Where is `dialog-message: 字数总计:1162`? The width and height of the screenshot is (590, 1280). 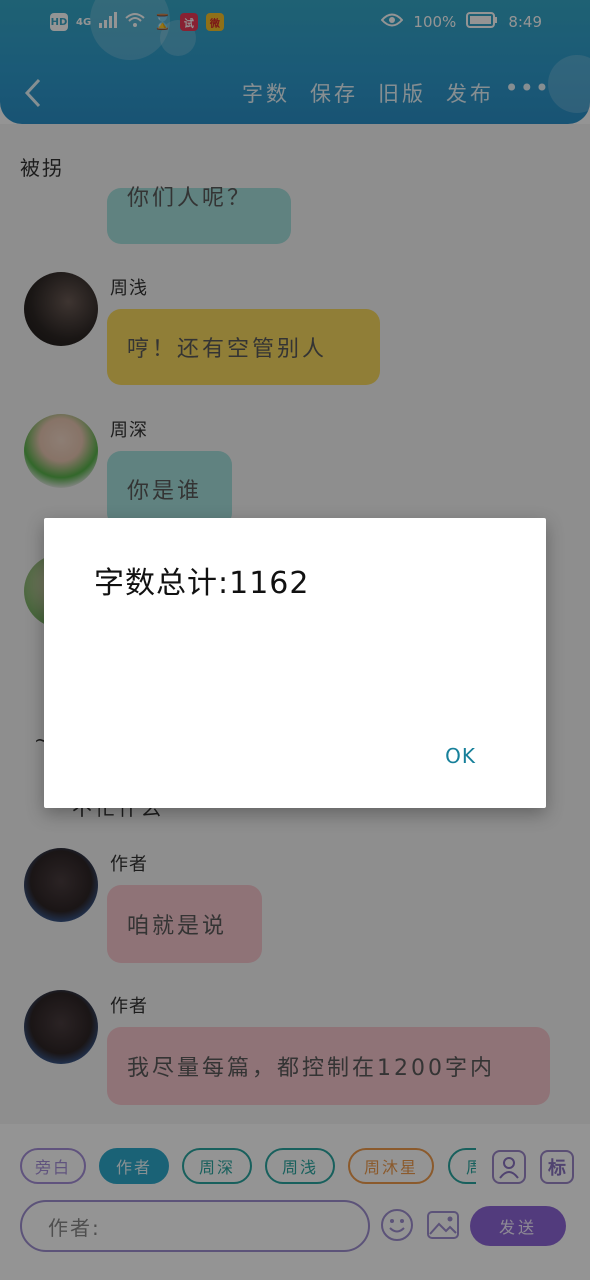
dialog-message: 字数总计:1162 is located at coordinates (202, 583).